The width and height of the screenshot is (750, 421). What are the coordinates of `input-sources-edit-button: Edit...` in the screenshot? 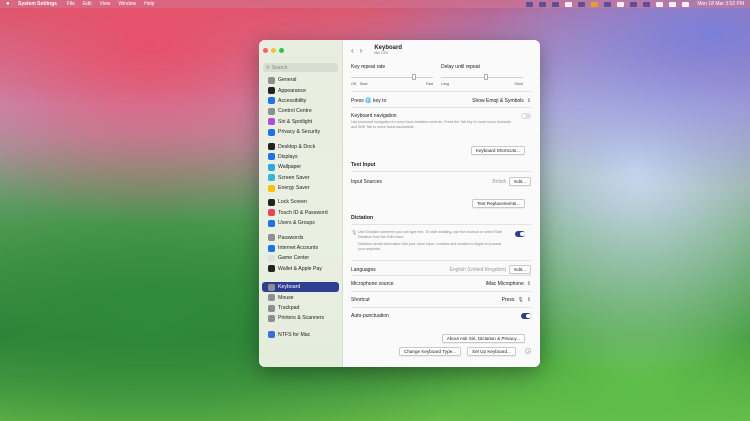 It's located at (520, 181).